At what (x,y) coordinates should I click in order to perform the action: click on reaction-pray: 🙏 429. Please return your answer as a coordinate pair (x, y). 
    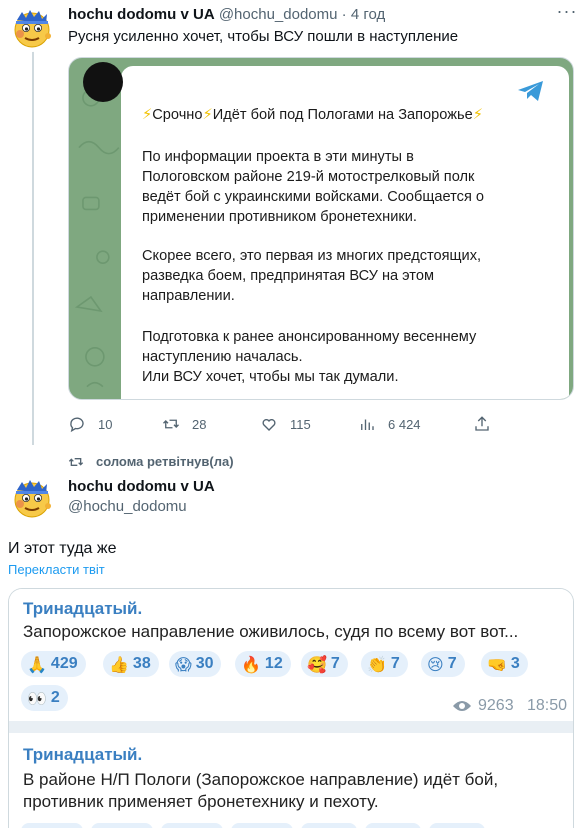
    Looking at the image, I should click on (53, 664).